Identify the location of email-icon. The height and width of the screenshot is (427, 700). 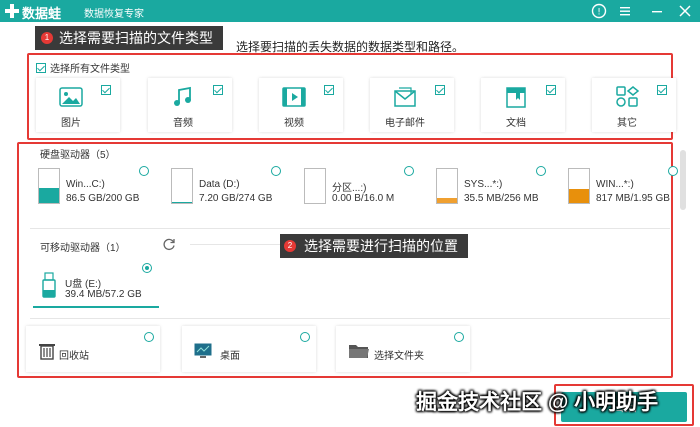
(405, 97).